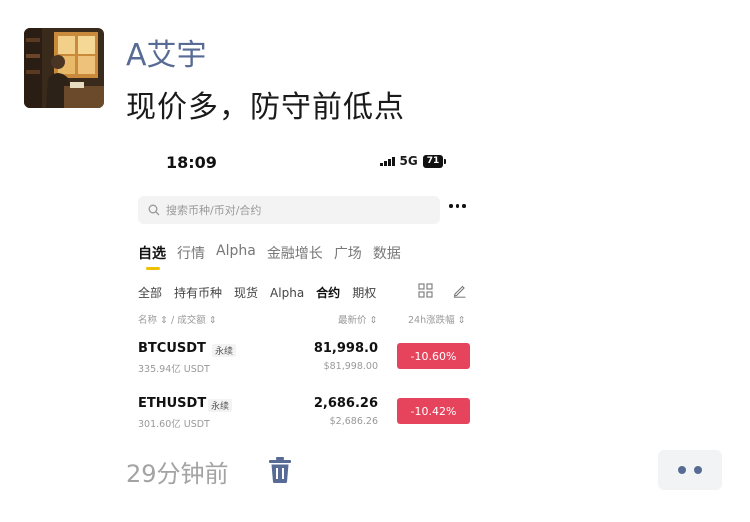 This screenshot has width=750, height=522. What do you see at coordinates (172, 348) in the screenshot?
I see `row-symbol: BTCUSDT` at bounding box center [172, 348].